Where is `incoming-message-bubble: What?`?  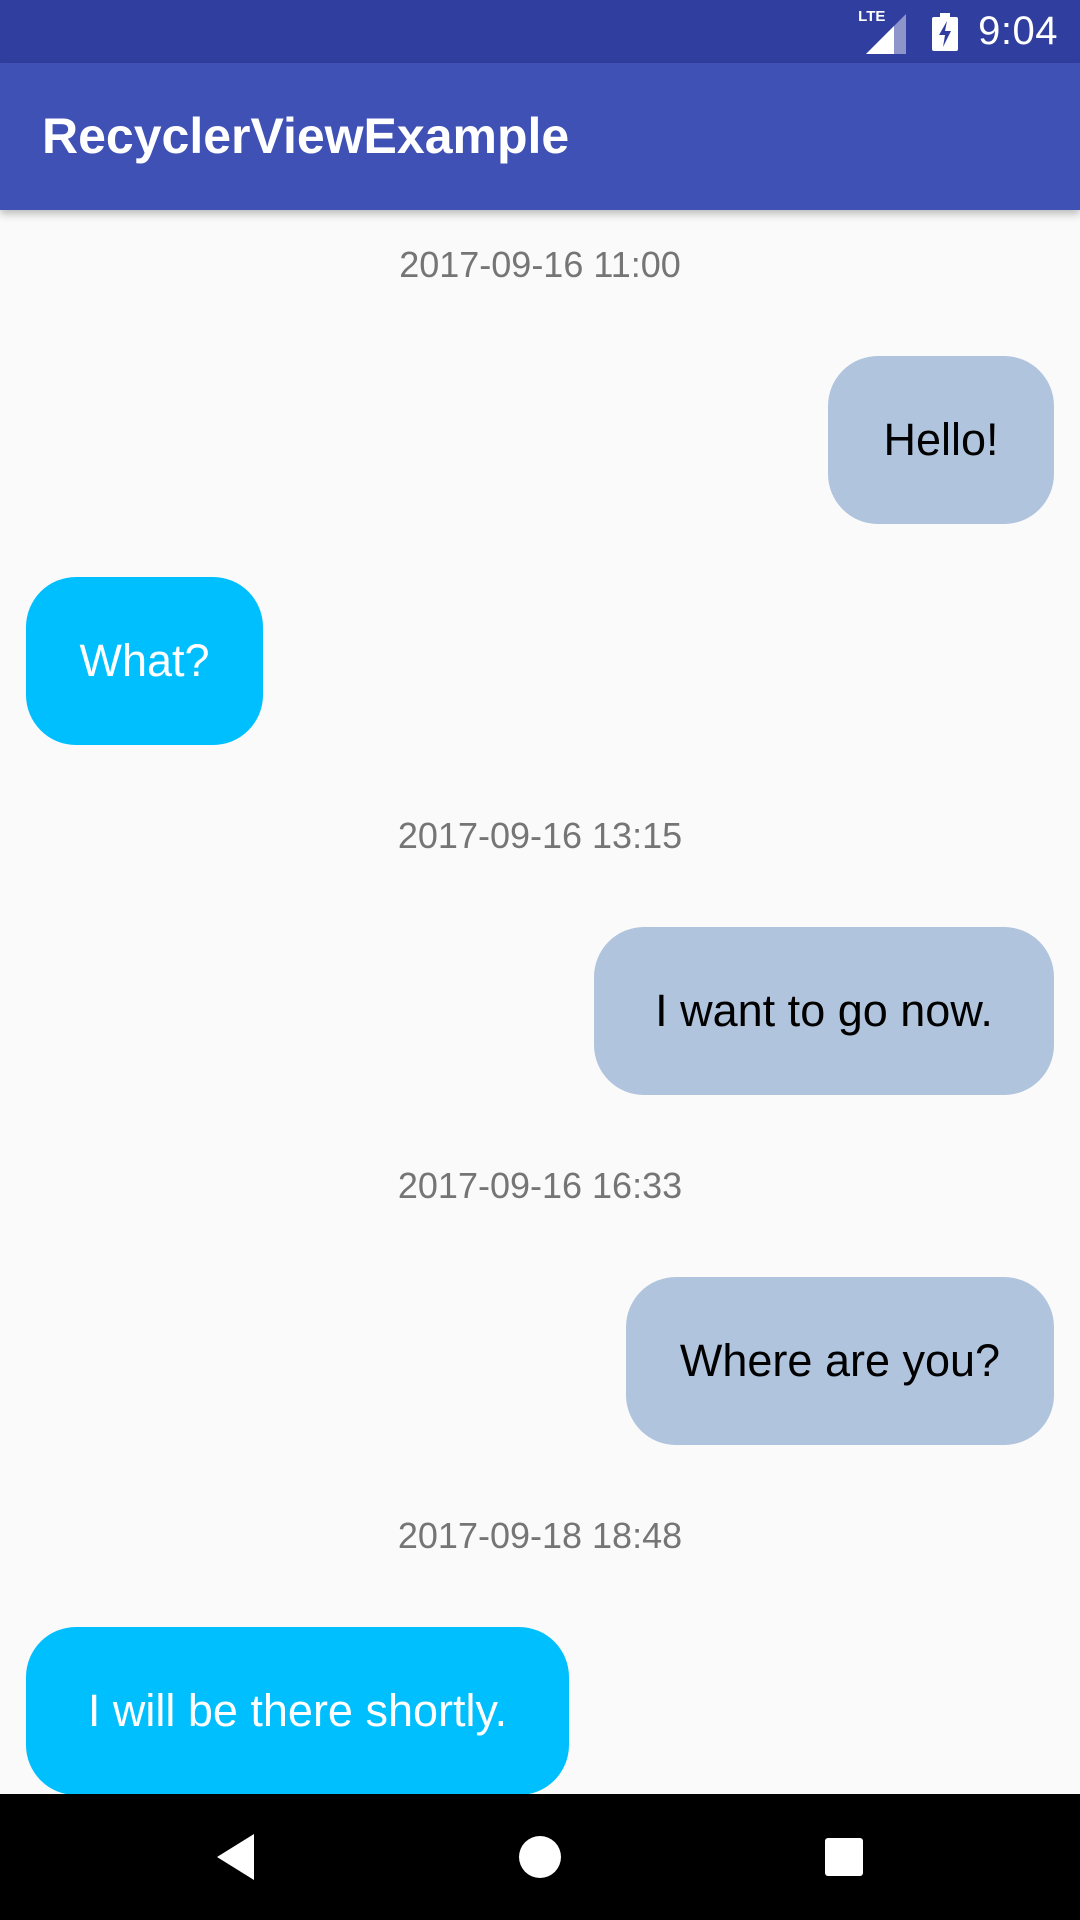
incoming-message-bubble: What? is located at coordinates (144, 661).